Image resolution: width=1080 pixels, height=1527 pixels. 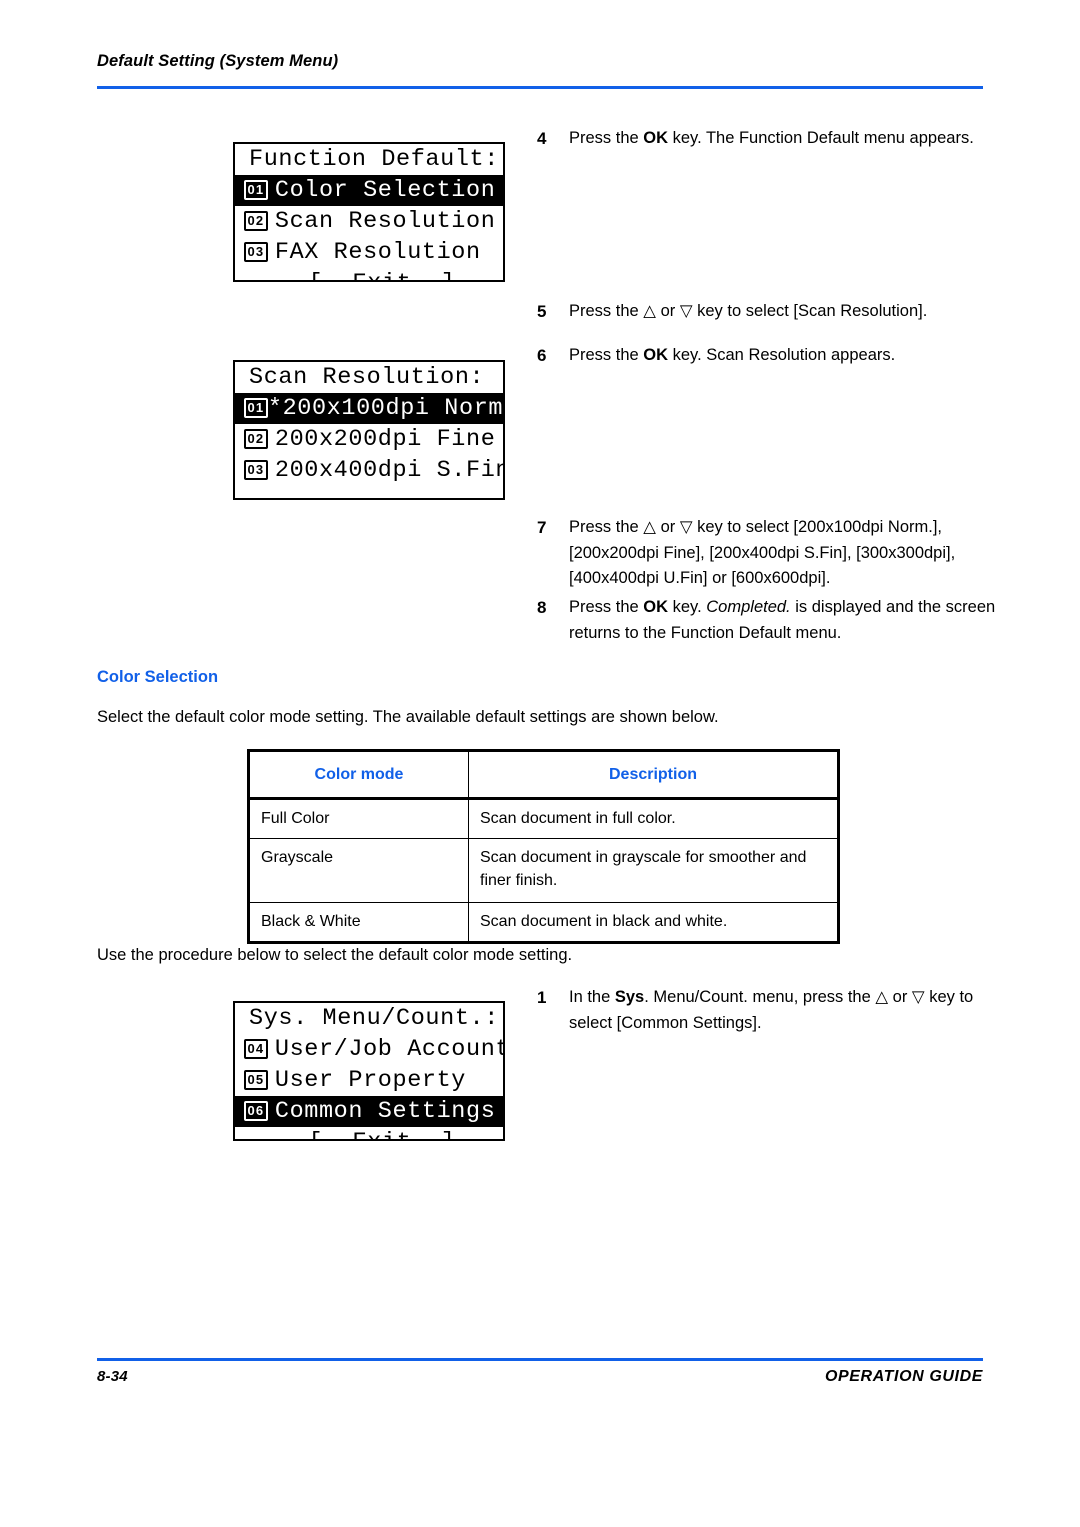 What do you see at coordinates (810, 311) in the screenshot?
I see `step-text-part: key to select [Scan Resolution].` at bounding box center [810, 311].